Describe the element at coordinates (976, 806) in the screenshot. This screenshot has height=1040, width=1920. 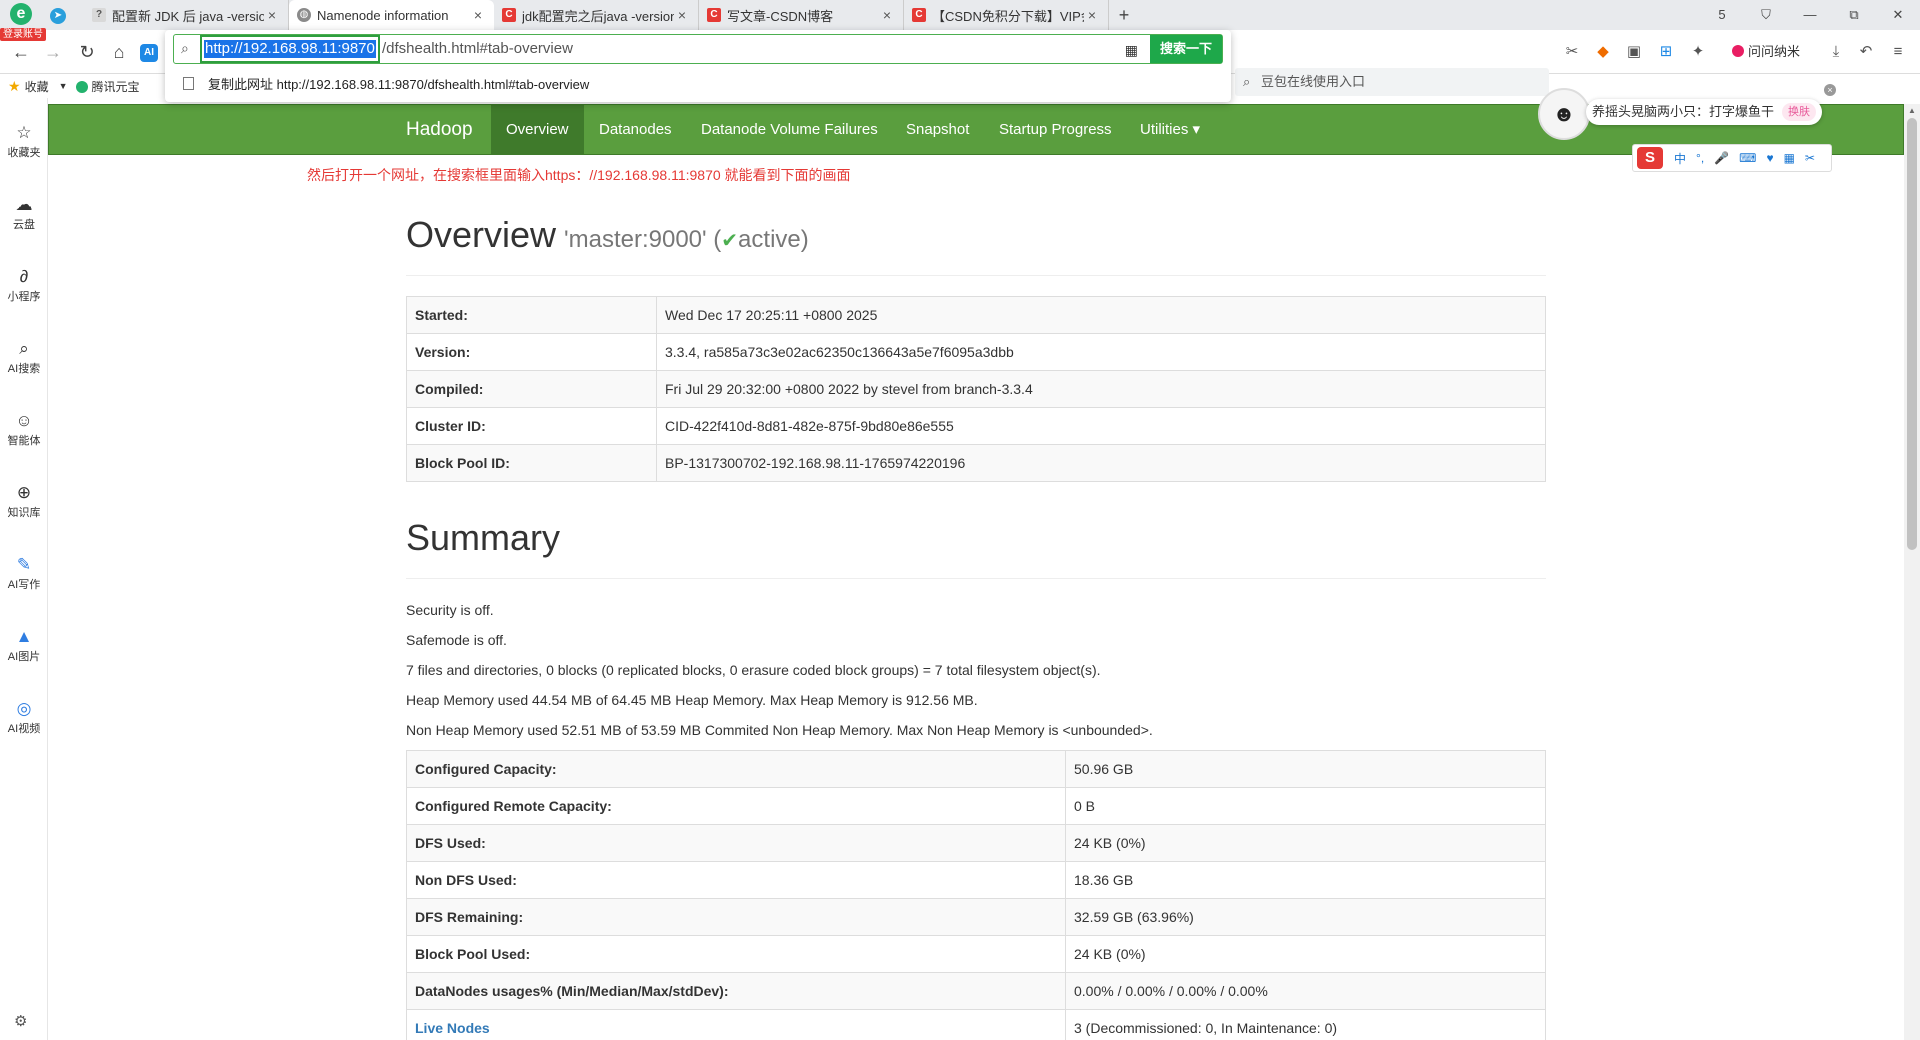
I see `table-row: Configured Remote Capacity: 0 B` at that location.